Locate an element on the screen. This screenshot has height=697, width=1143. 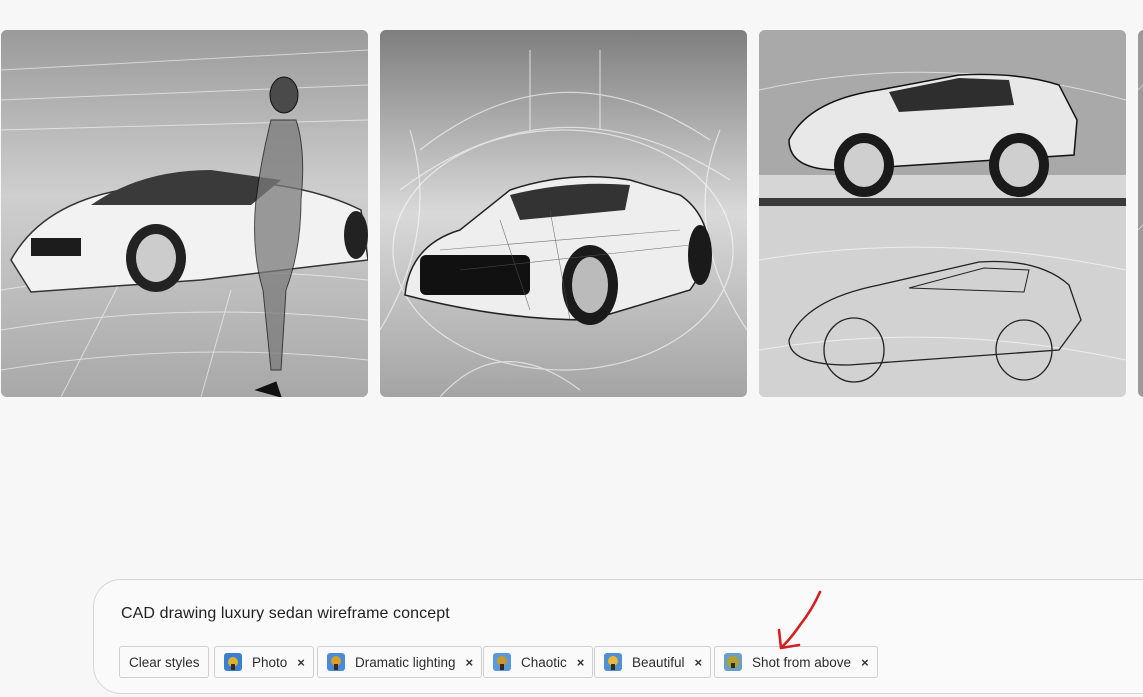
style-chip-shot-from-above: Shot from above × is located at coordinates (796, 662).